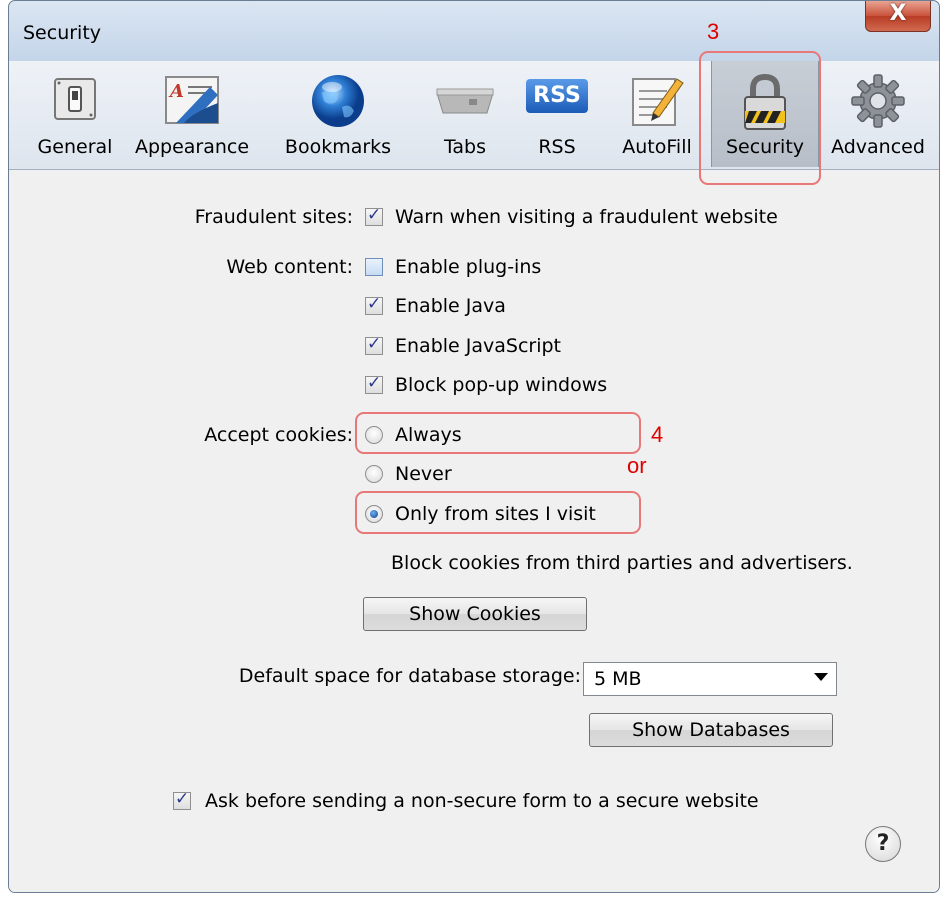 The width and height of the screenshot is (946, 900). I want to click on switch-icon, so click(75, 101).